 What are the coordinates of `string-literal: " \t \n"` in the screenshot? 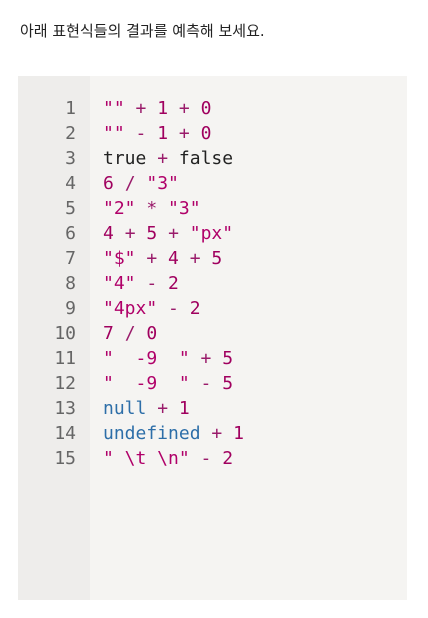 It's located at (146, 458).